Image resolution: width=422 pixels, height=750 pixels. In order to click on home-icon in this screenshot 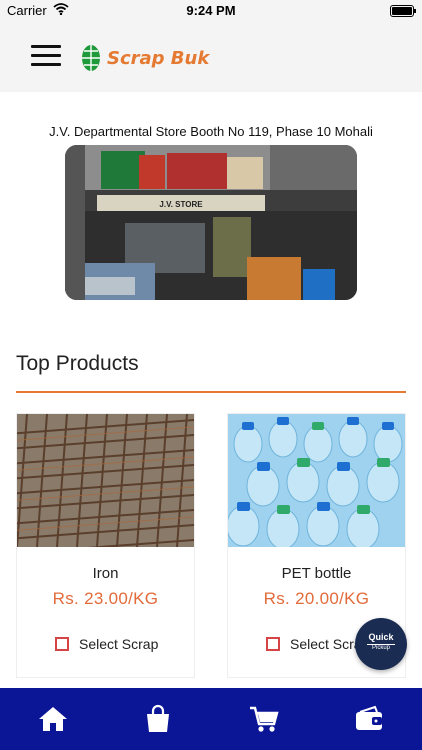, I will do `click(53, 719)`.